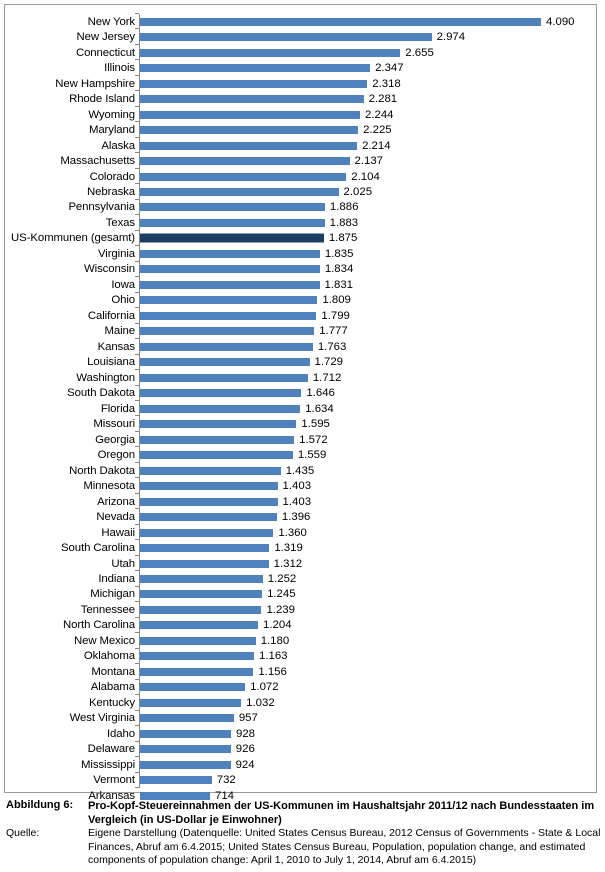 This screenshot has width=605, height=872. What do you see at coordinates (108, 764) in the screenshot?
I see `category-label: Mississippi` at bounding box center [108, 764].